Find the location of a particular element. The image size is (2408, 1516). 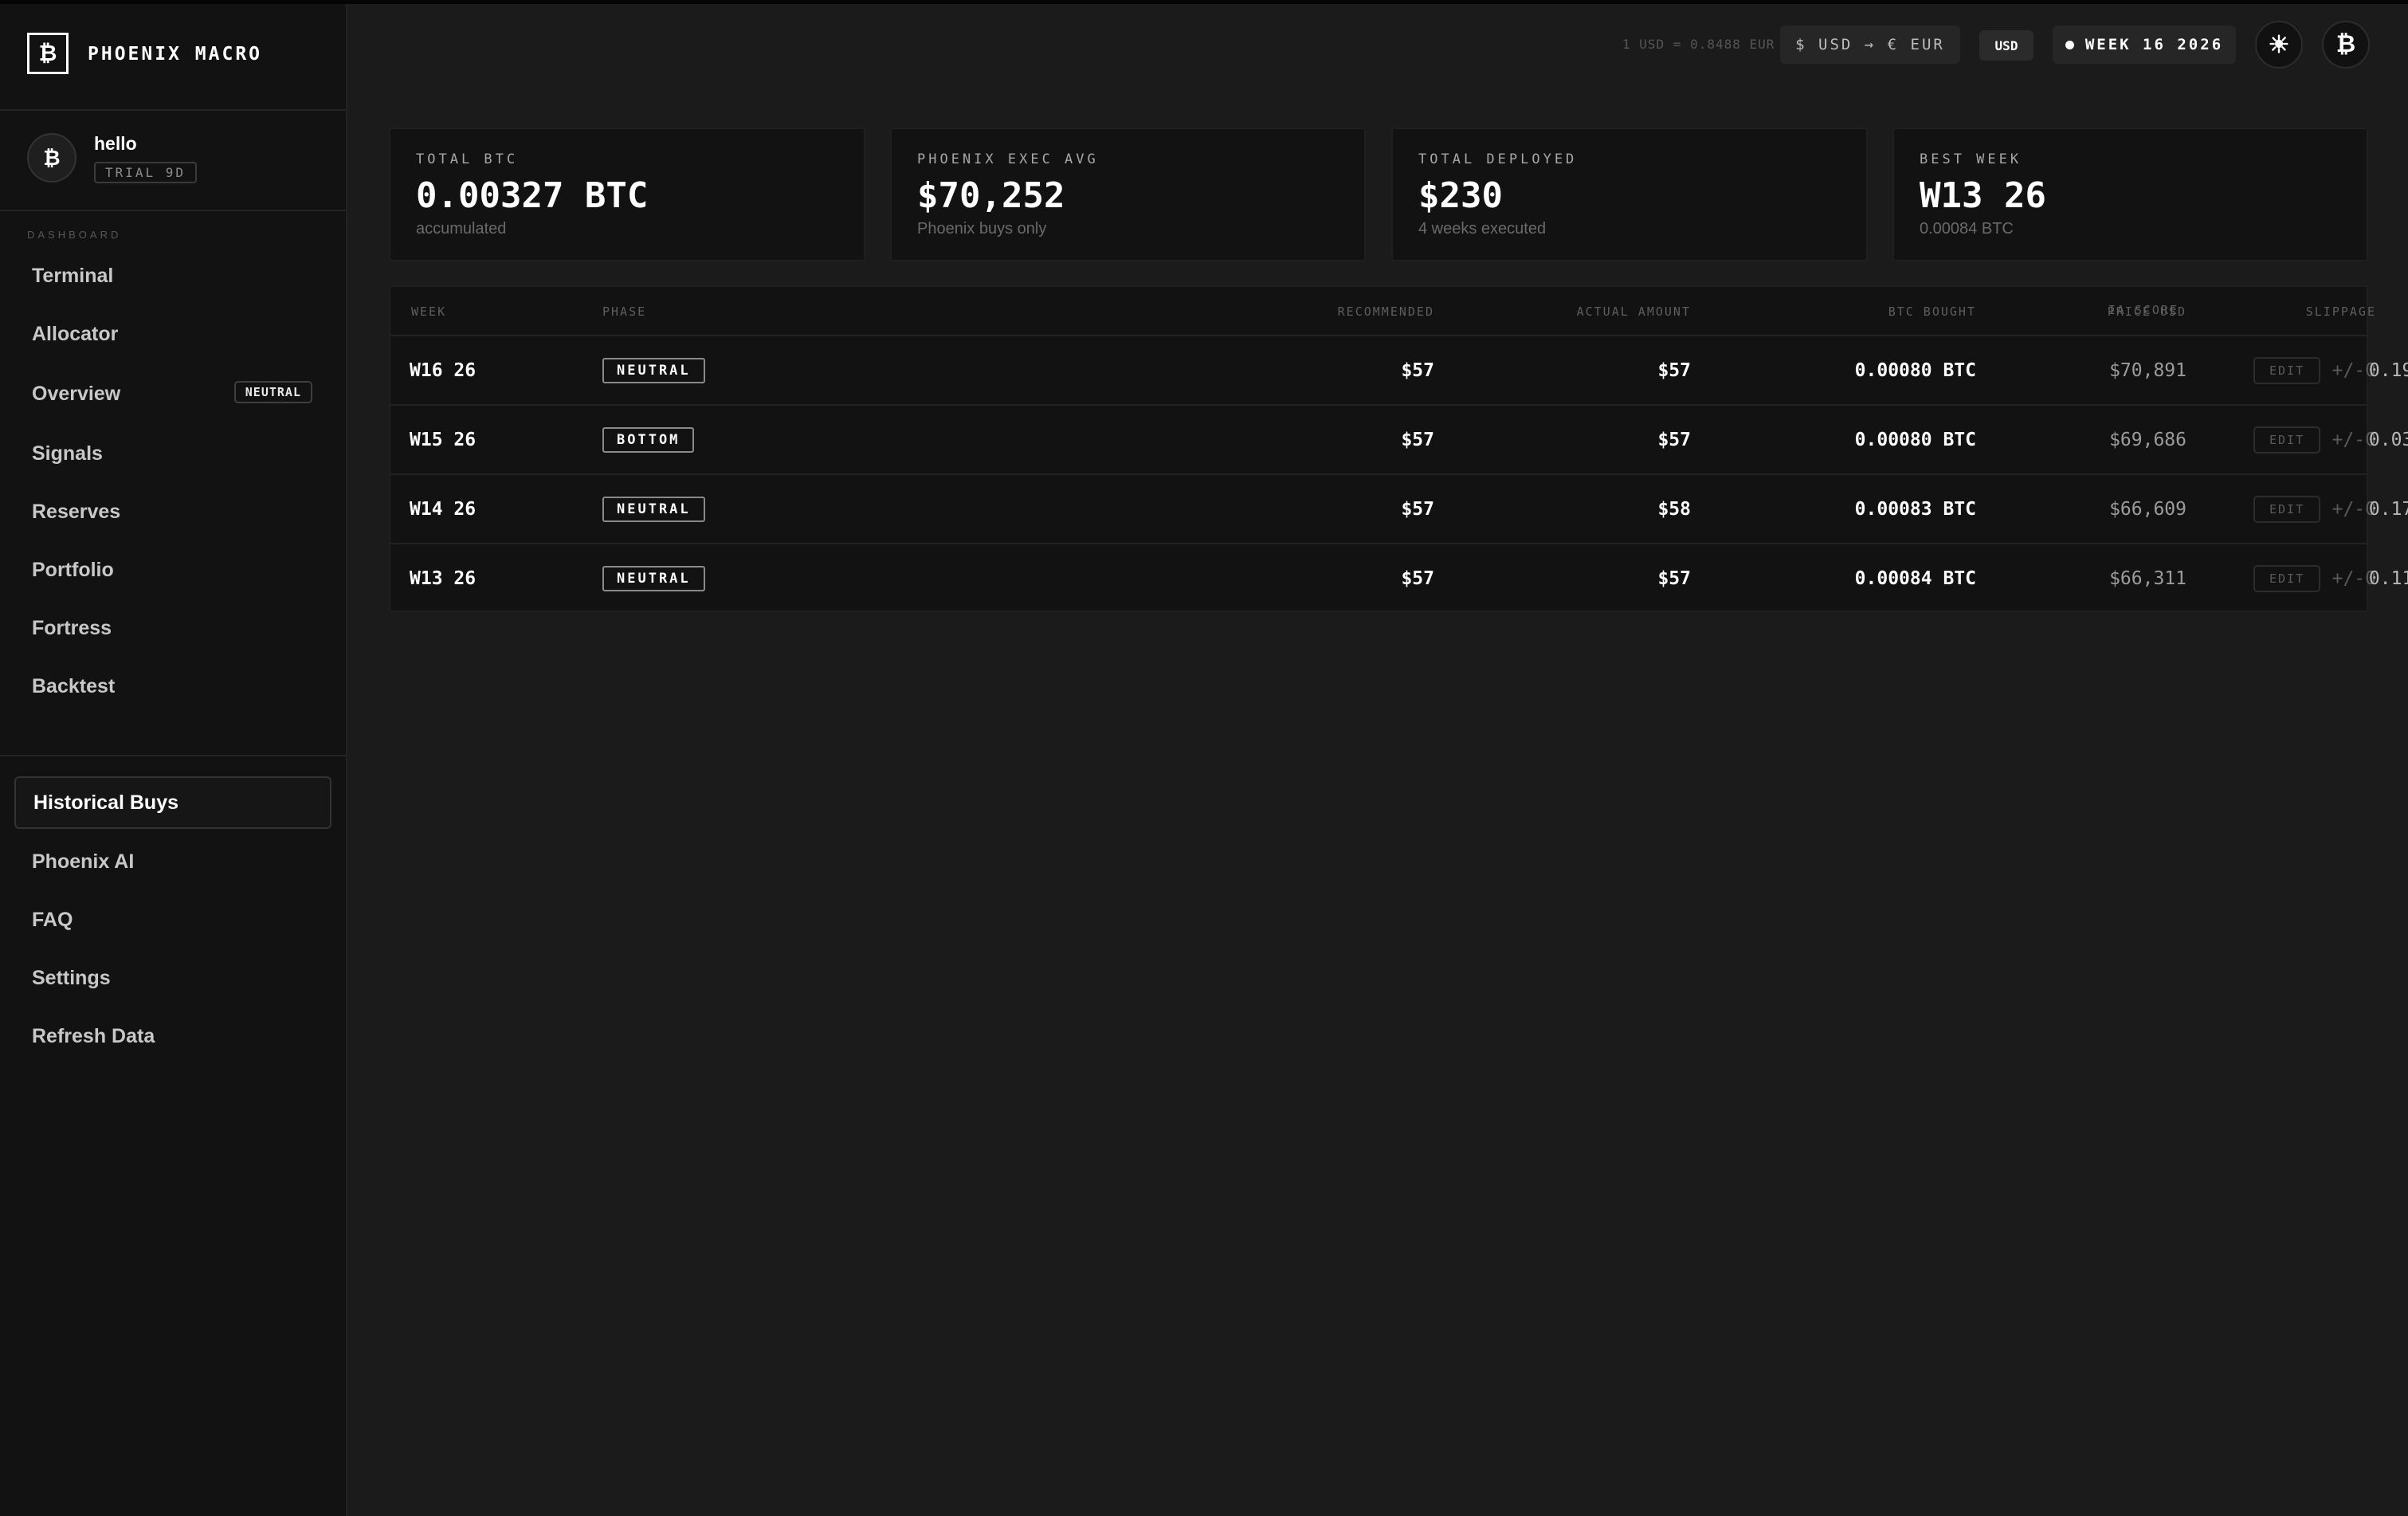

stat-label: BEST WEEK is located at coordinates (1971, 159).